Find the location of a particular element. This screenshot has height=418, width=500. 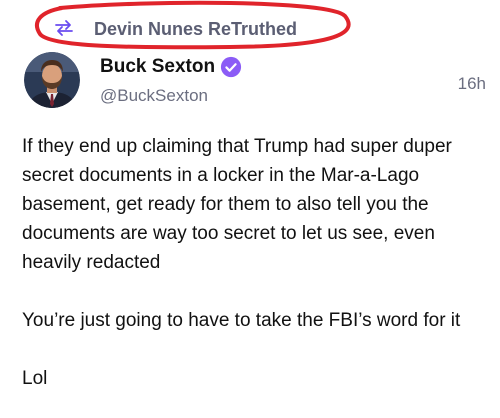

author-handle: @BuckSexton is located at coordinates (154, 96).